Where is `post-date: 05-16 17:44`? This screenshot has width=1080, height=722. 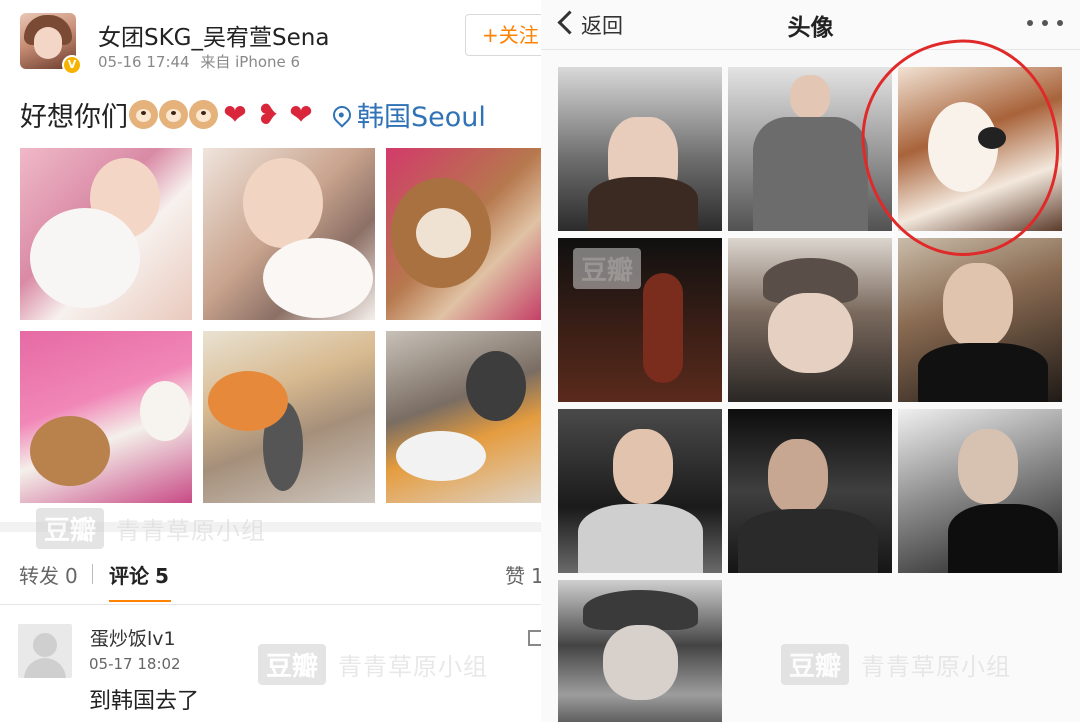 post-date: 05-16 17:44 is located at coordinates (144, 62).